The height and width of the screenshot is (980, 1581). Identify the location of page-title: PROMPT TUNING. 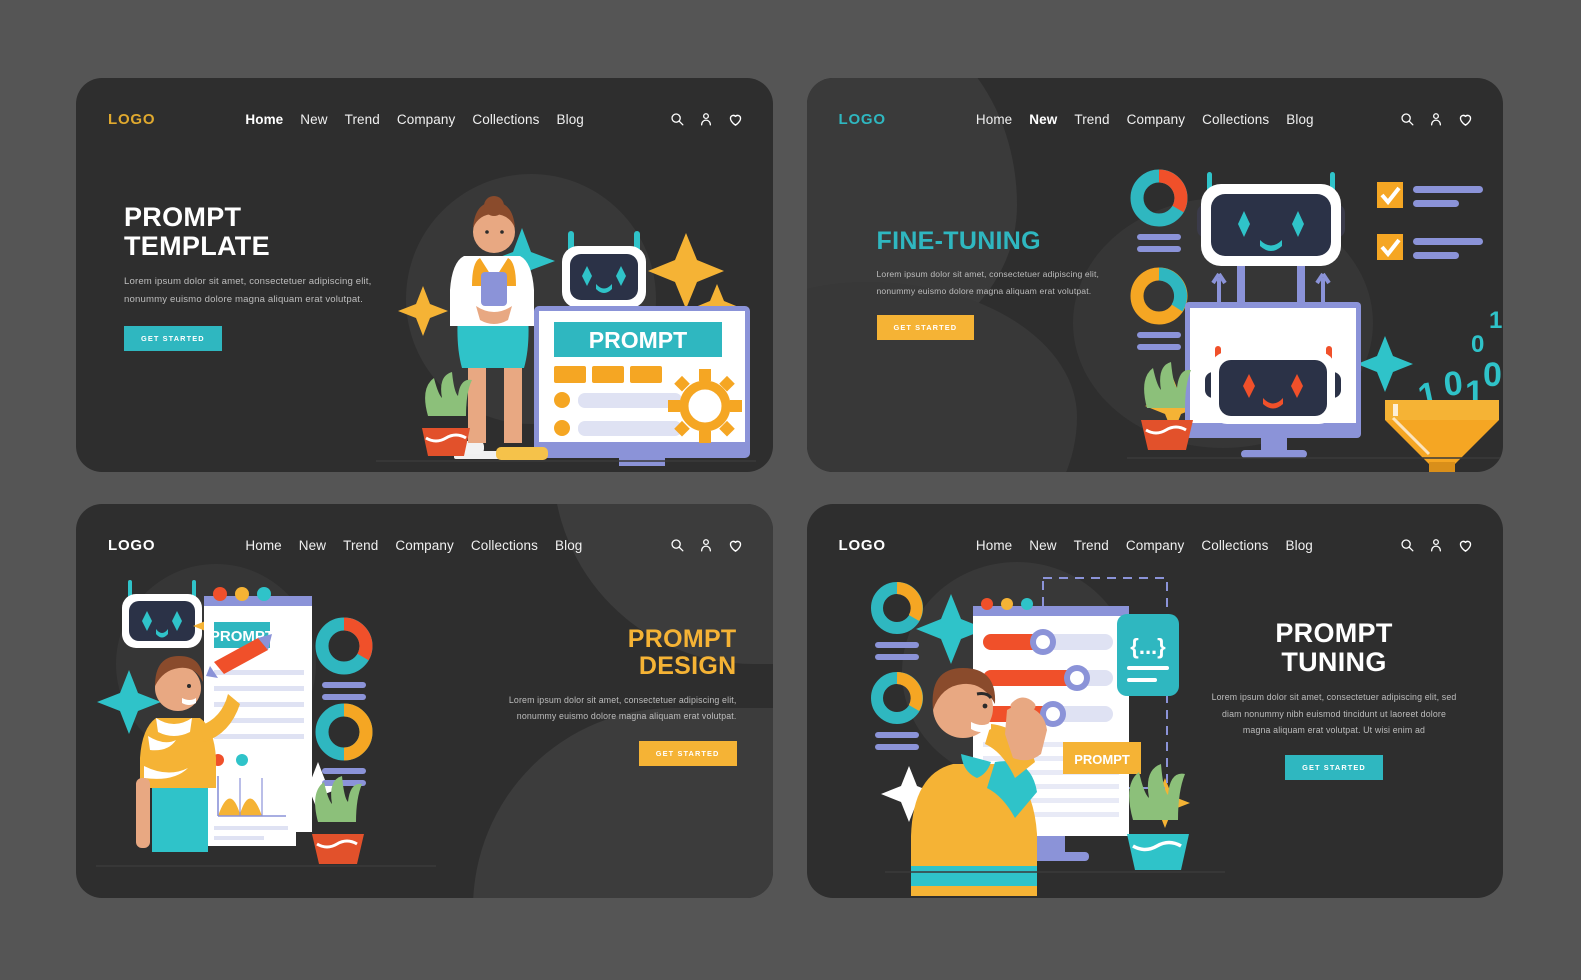
(1334, 648).